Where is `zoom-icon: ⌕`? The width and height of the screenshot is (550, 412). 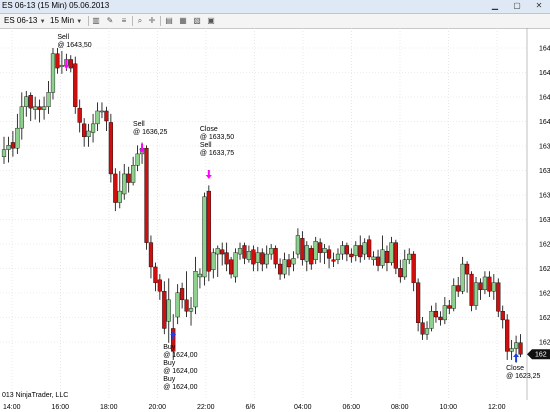
zoom-icon: ⌕ is located at coordinates (140, 21).